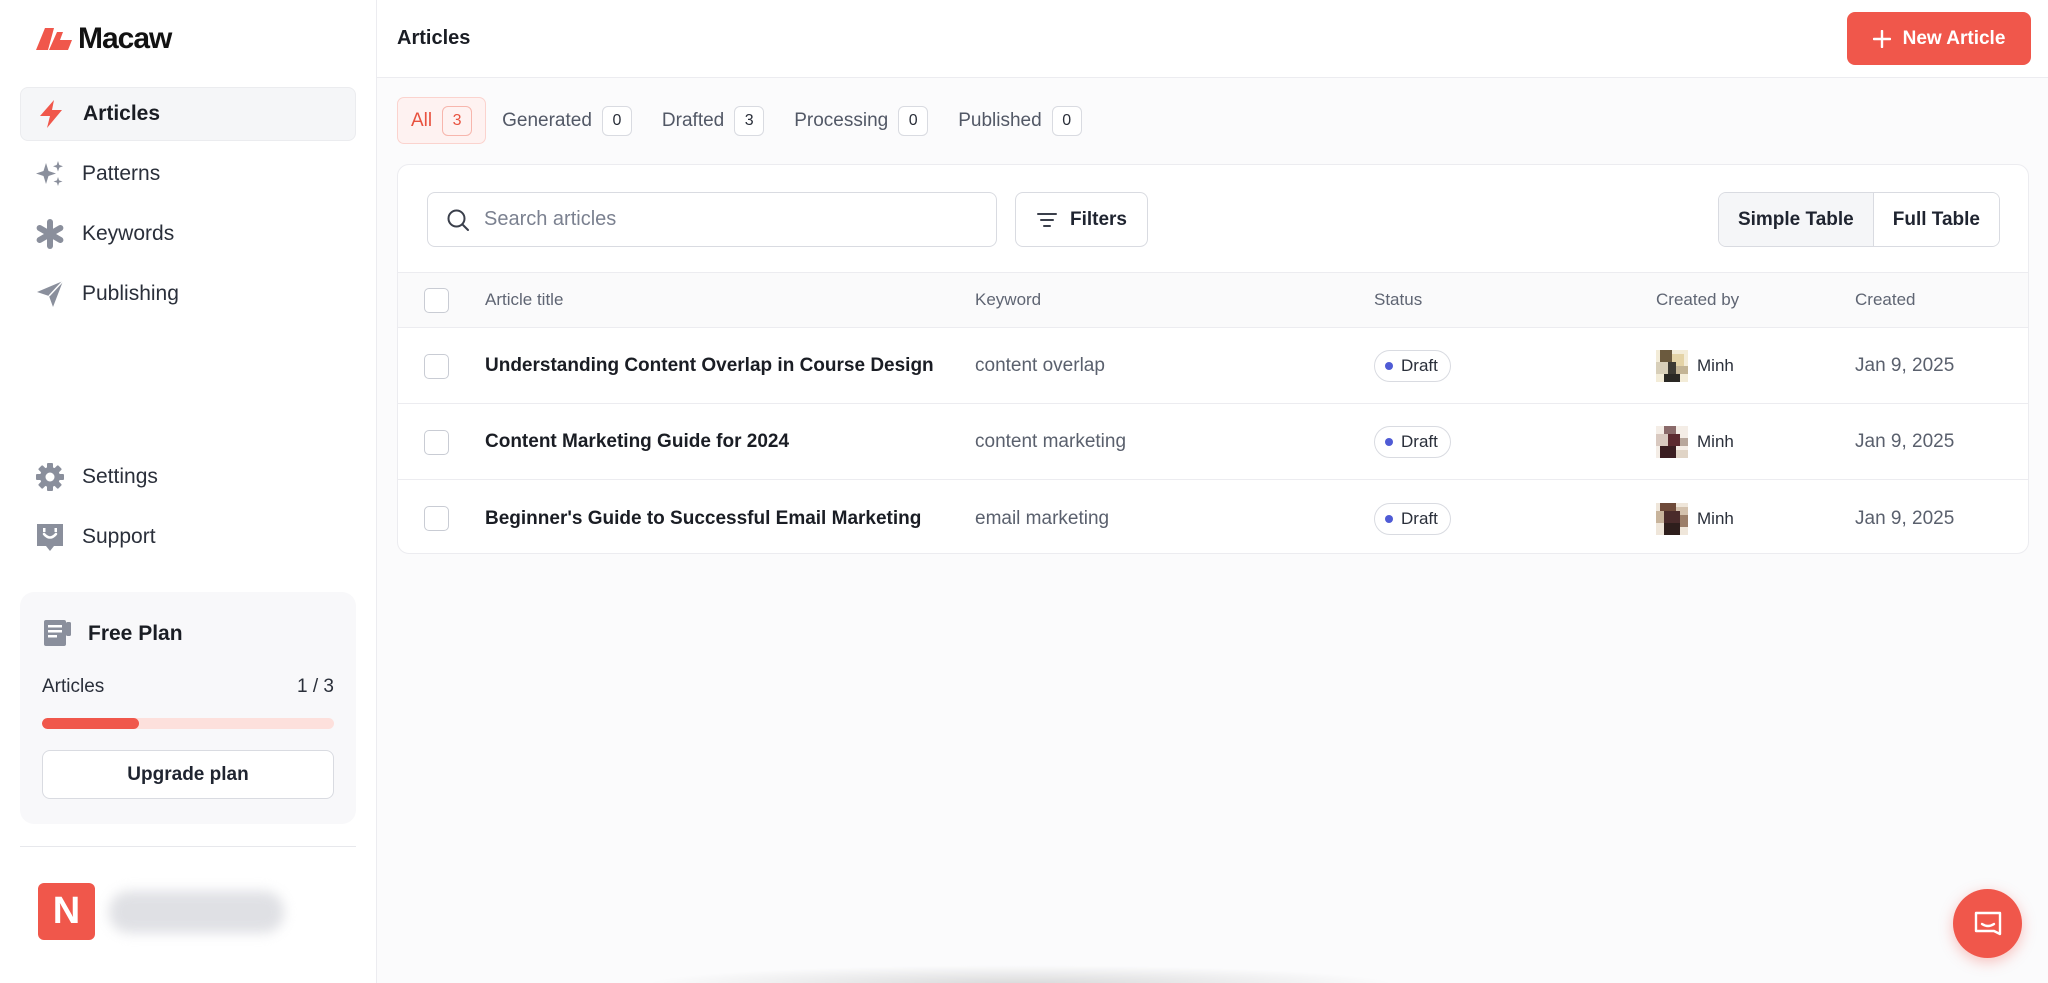  What do you see at coordinates (188, 708) in the screenshot?
I see `plan-card: Free Plan Articles 1 / 3 Upgrade plan` at bounding box center [188, 708].